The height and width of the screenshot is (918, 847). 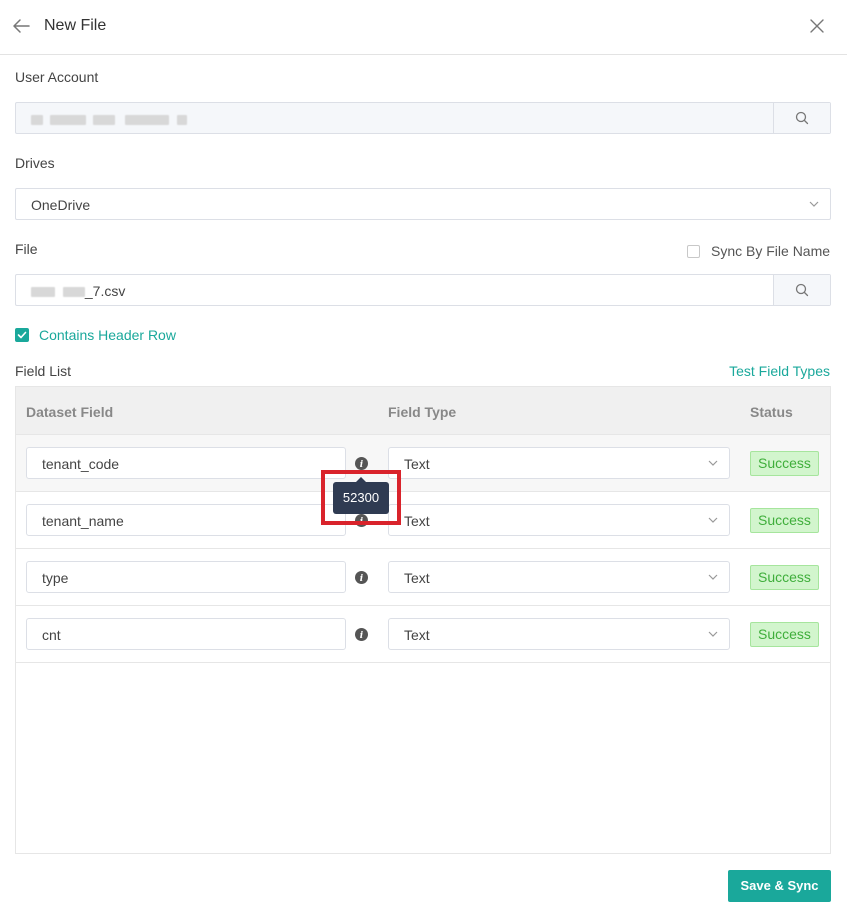 I want to click on sync-by-file-name-toggle: Sync By File Name, so click(x=758, y=251).